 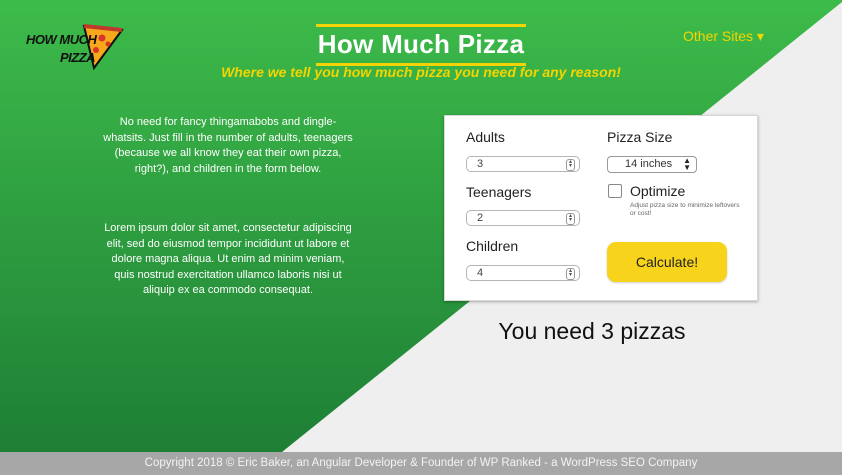 What do you see at coordinates (523, 273) in the screenshot?
I see `children-input: 4 ▴ ▾` at bounding box center [523, 273].